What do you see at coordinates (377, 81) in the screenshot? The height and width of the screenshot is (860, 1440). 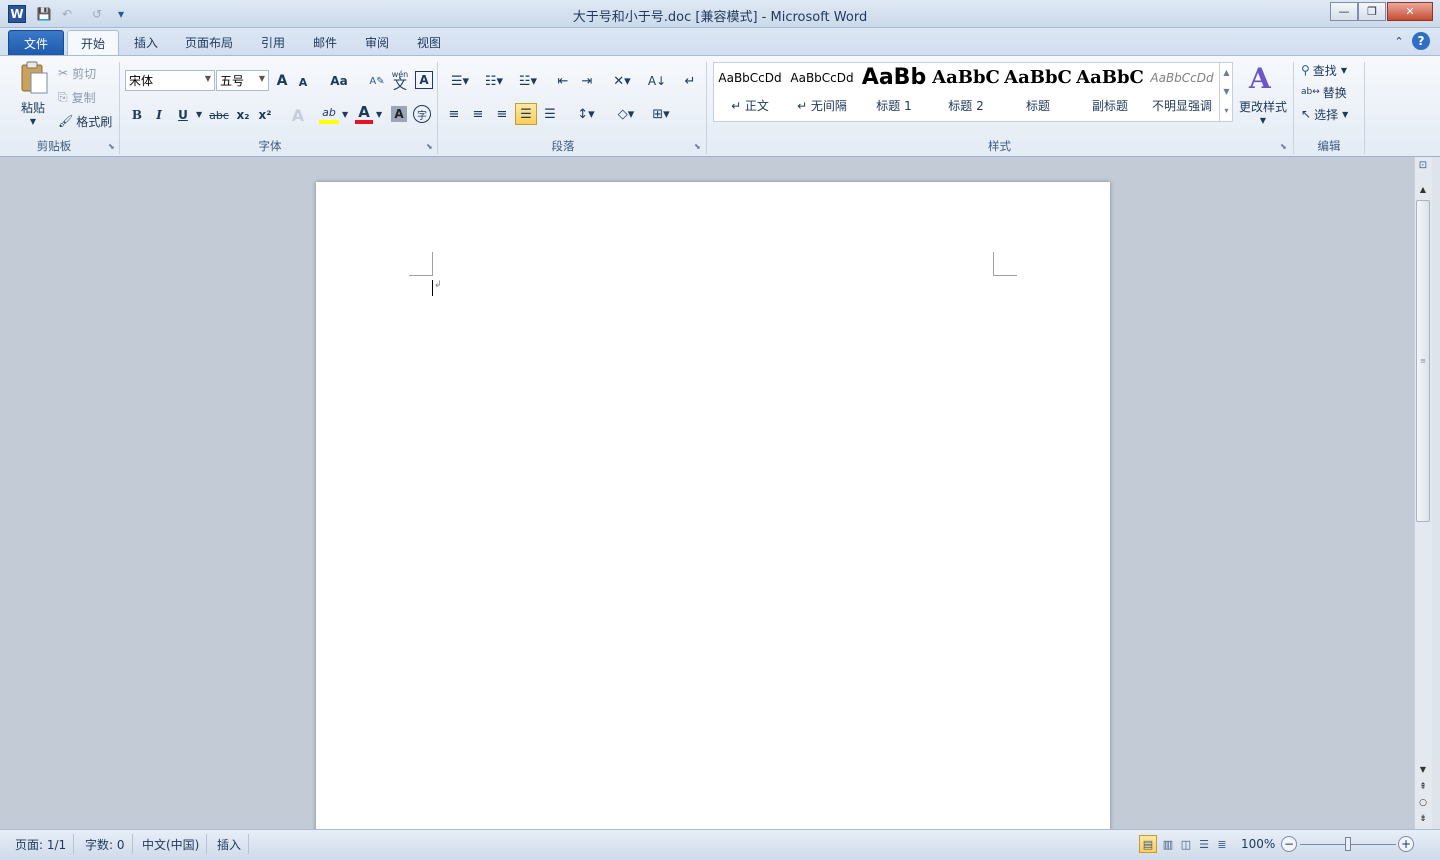 I see `clear-format-icon: A✎` at bounding box center [377, 81].